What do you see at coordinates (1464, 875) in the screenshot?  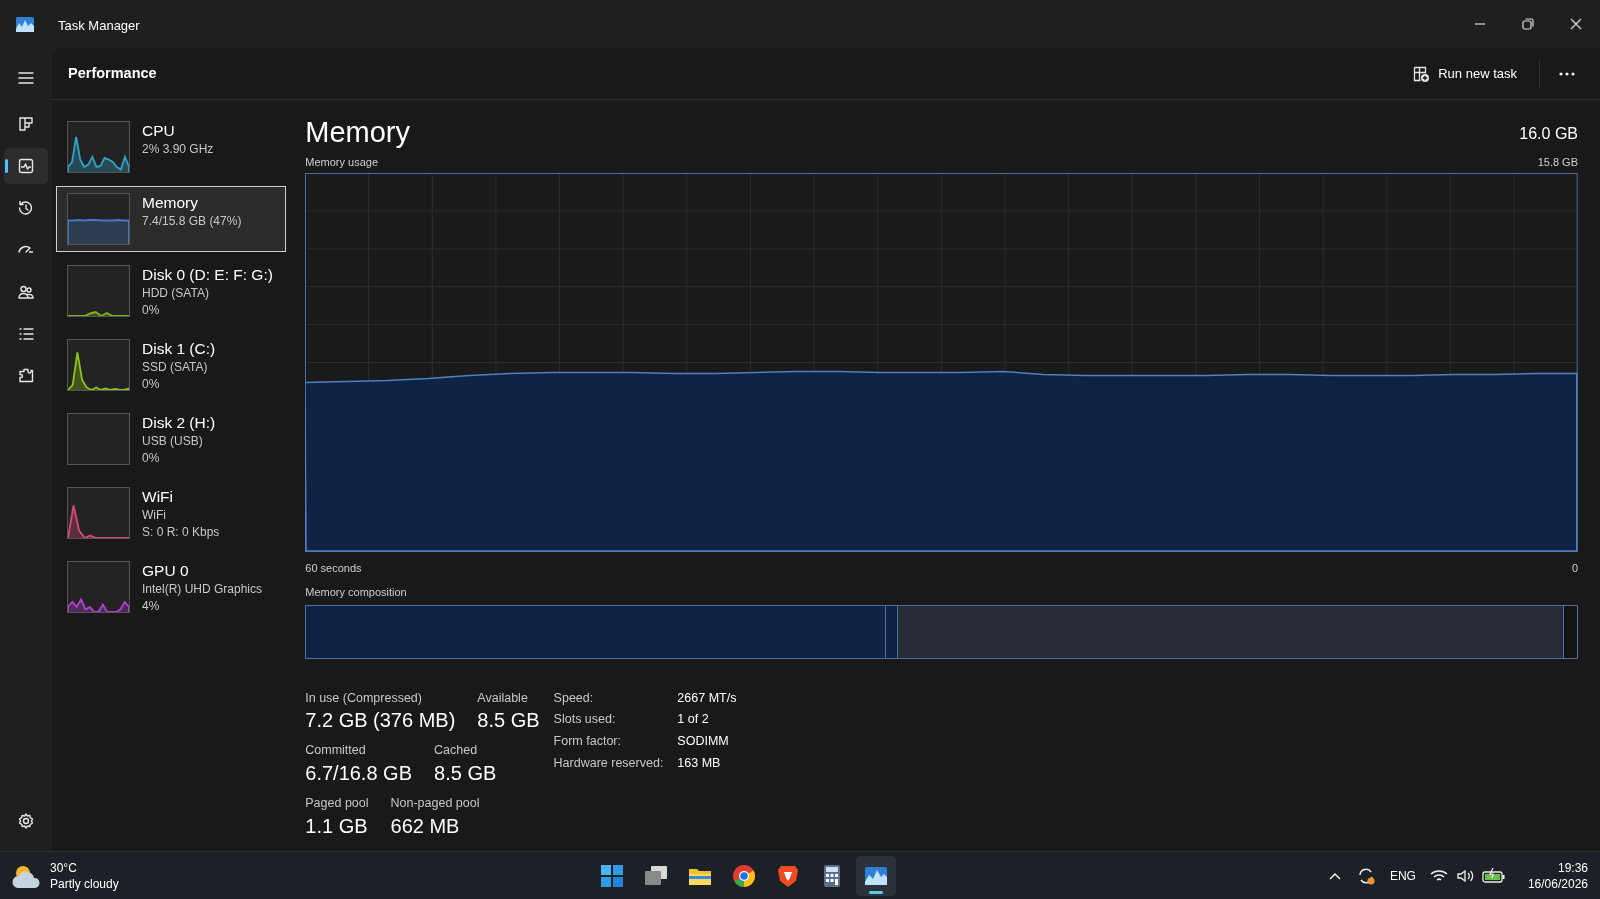 I see `volume-icon` at bounding box center [1464, 875].